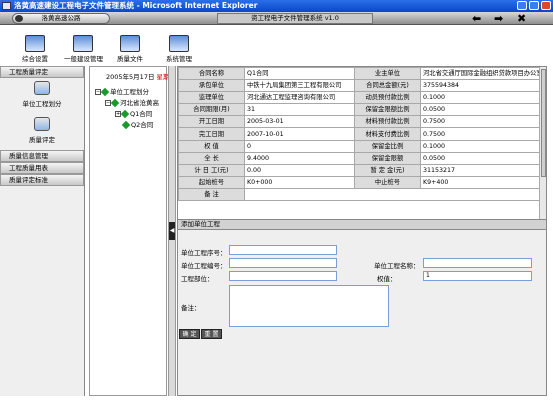 Image resolution: width=553 pixels, height=400 pixels. What do you see at coordinates (137, 124) in the screenshot?
I see `tree-node-contract-q2: Q2合同` at bounding box center [137, 124].